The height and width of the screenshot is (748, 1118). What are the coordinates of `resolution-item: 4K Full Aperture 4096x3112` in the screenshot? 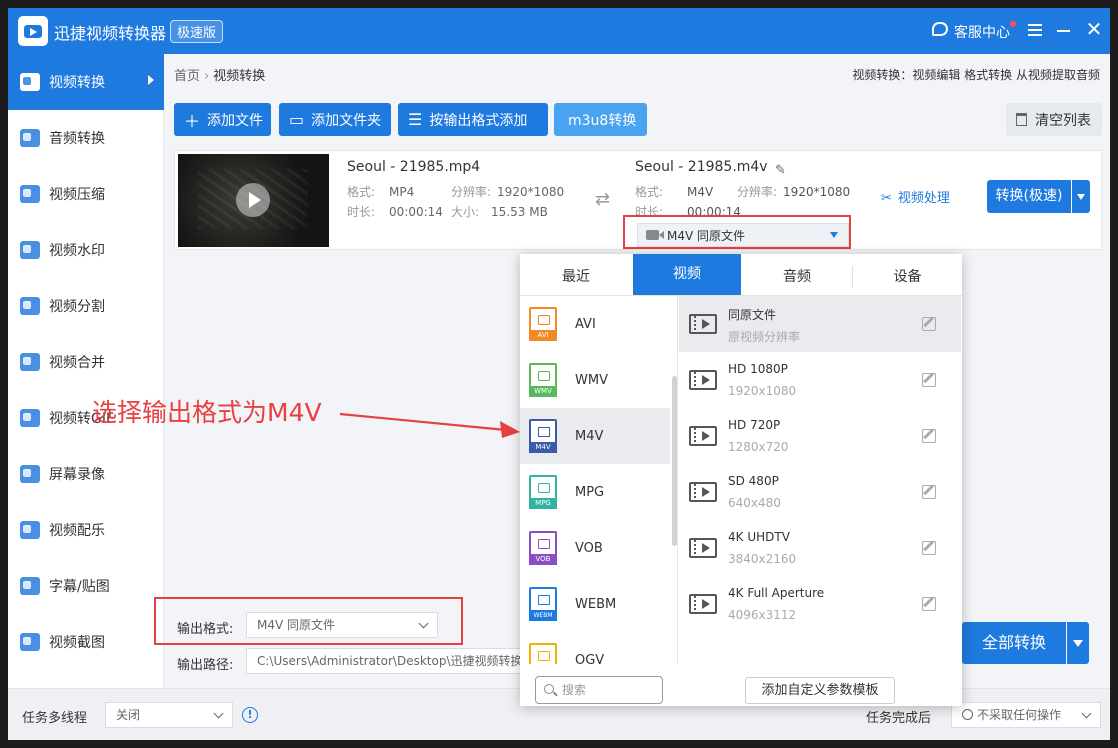 It's located at (820, 604).